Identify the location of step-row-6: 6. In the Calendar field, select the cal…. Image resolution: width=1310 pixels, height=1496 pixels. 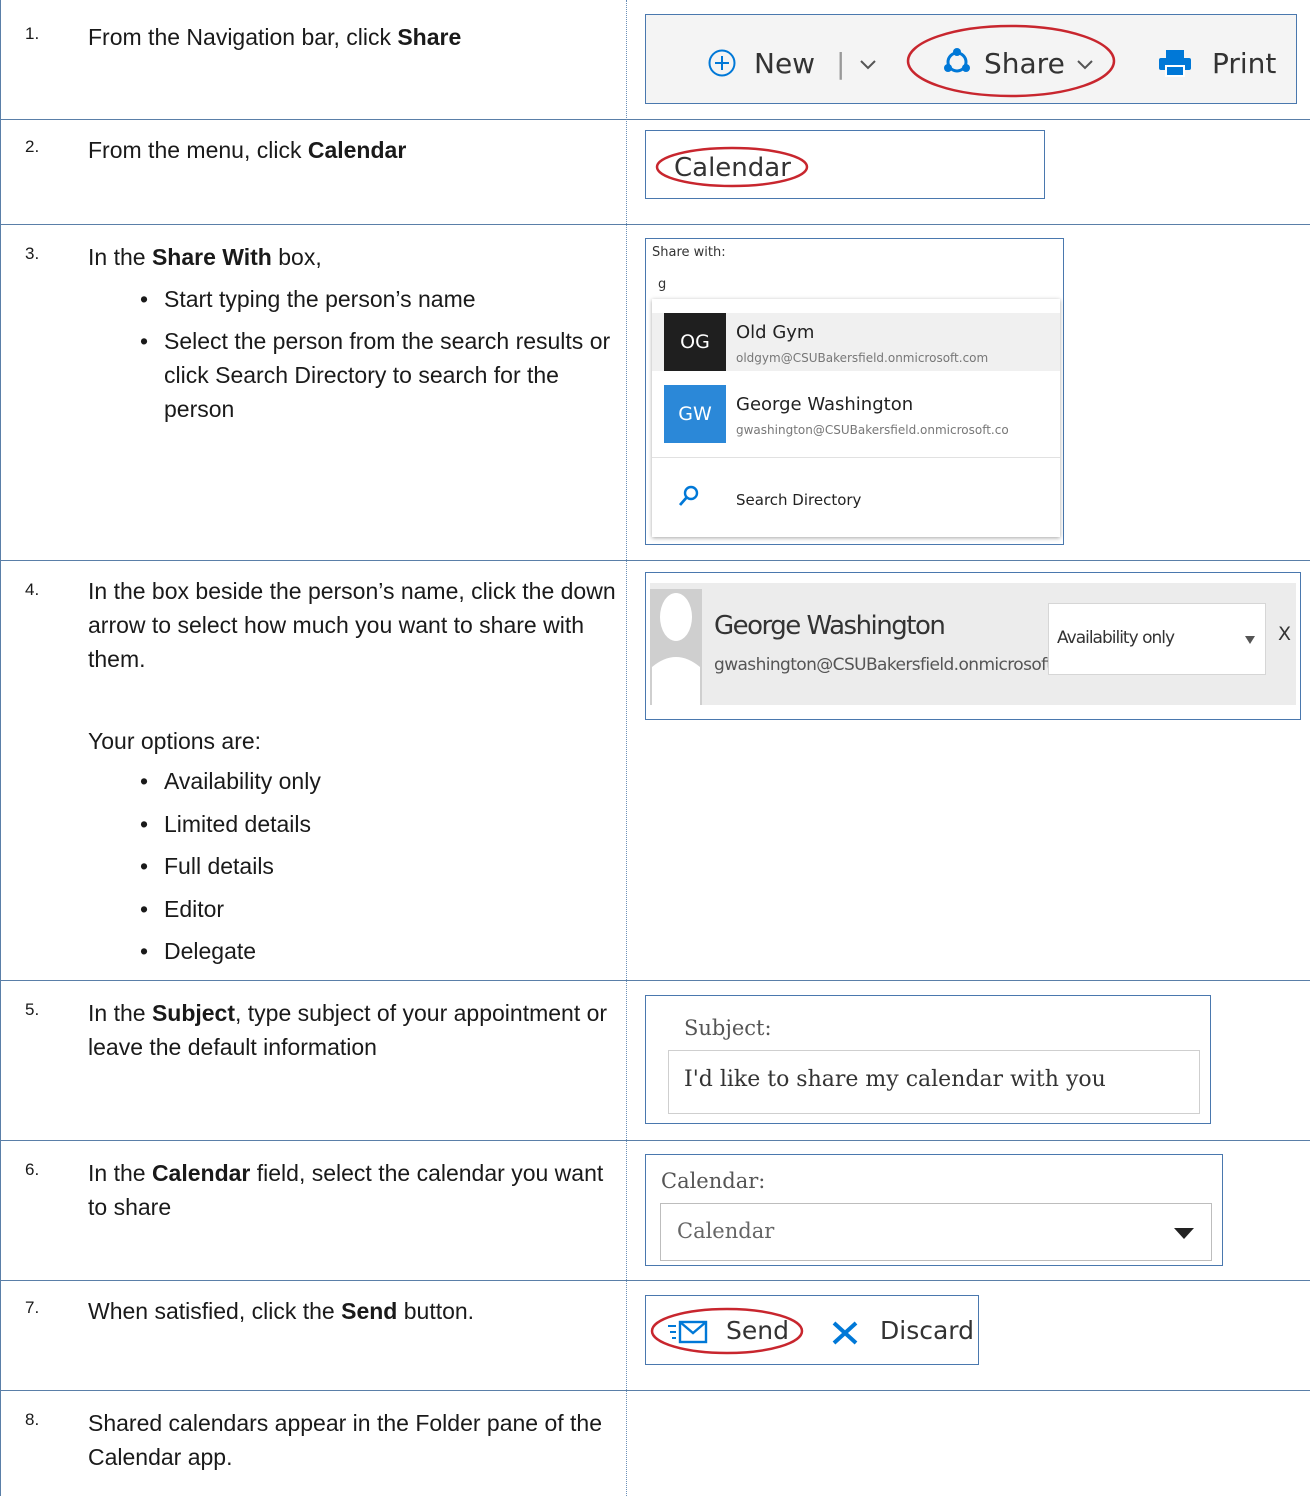
(655, 1210).